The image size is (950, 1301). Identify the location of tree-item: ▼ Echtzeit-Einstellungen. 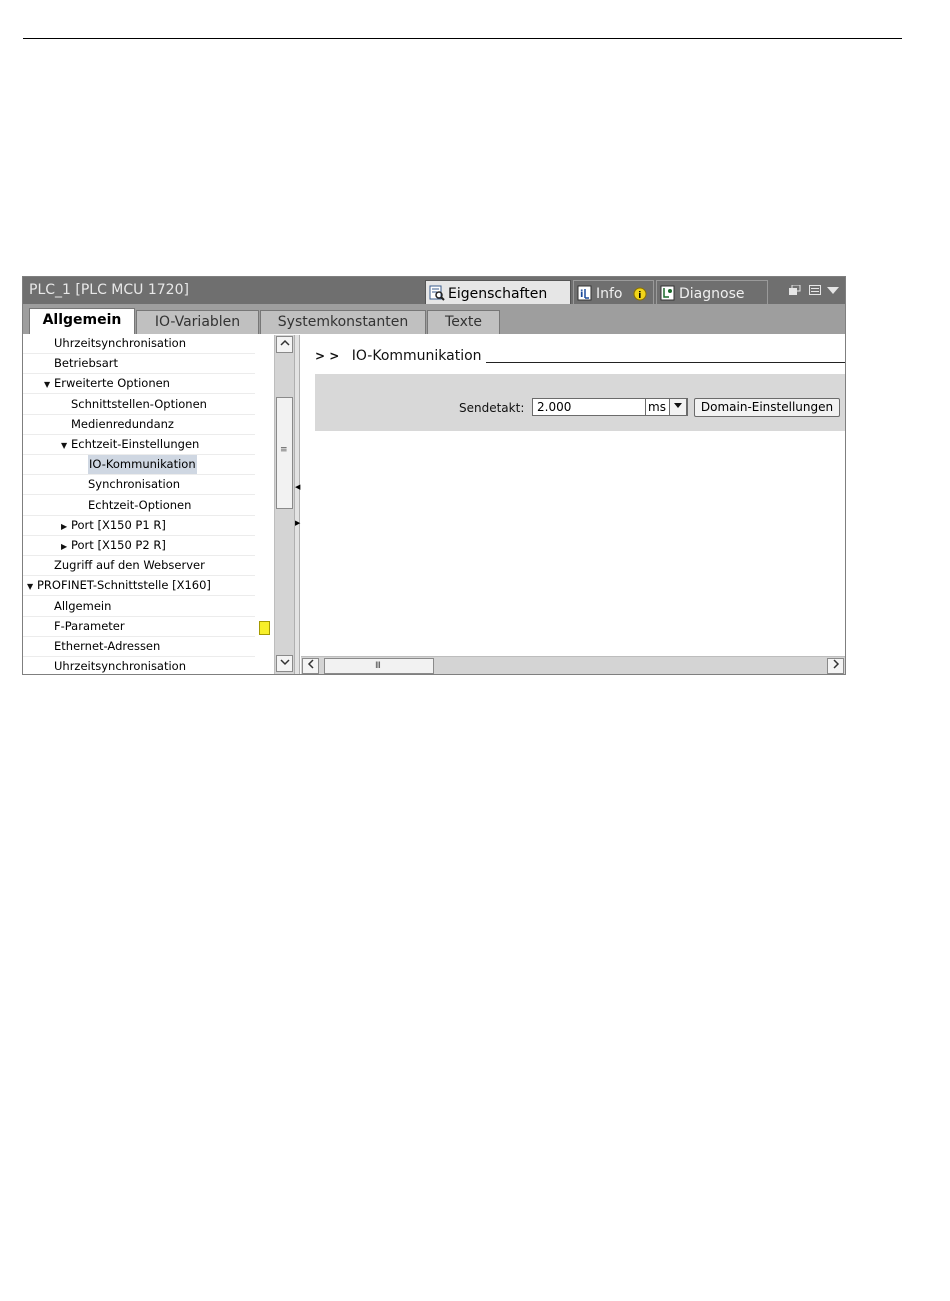
(139, 445).